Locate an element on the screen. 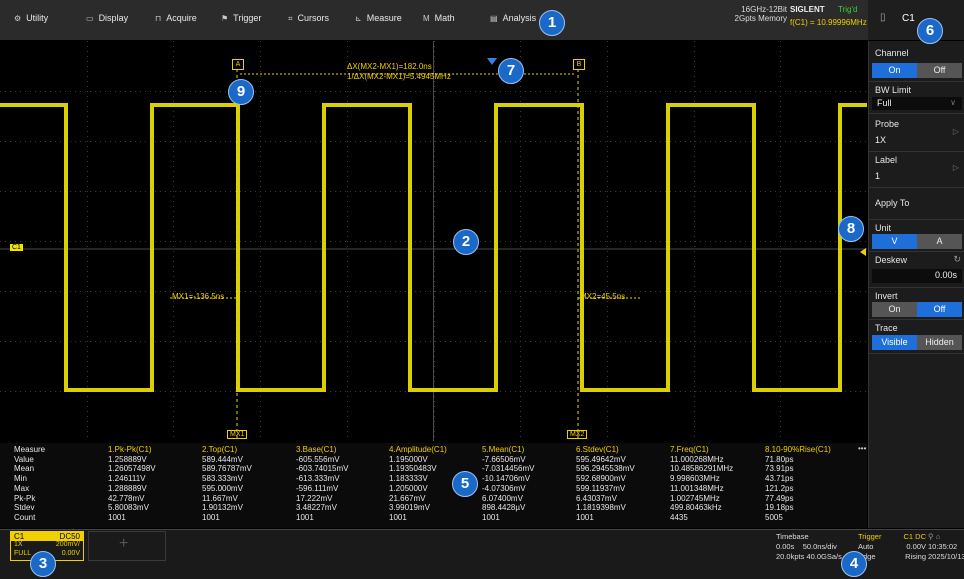 This screenshot has width=964, height=579. unit-toggle: V A is located at coordinates (917, 241).